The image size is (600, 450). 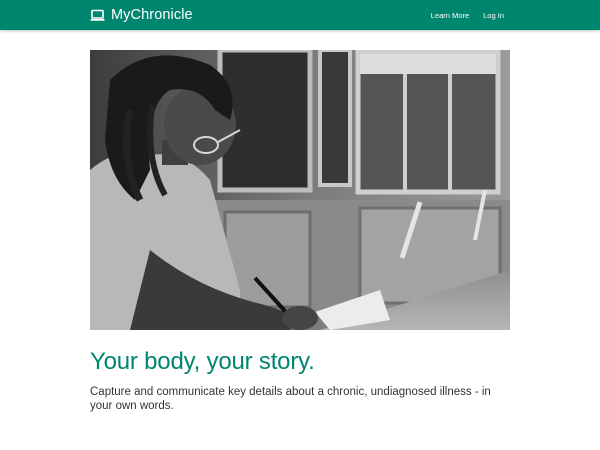 I want to click on laptop-icon, so click(x=97, y=15).